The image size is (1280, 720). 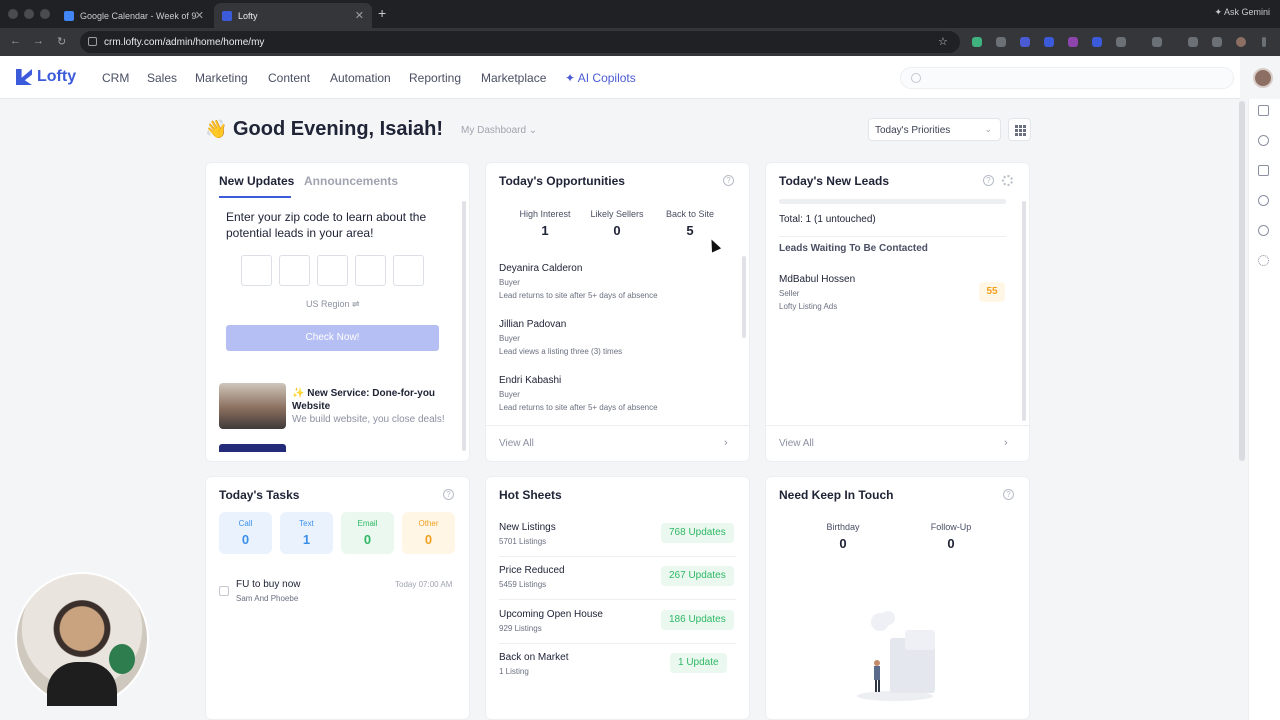 I want to click on follow-up-count: 0, so click(x=951, y=543).